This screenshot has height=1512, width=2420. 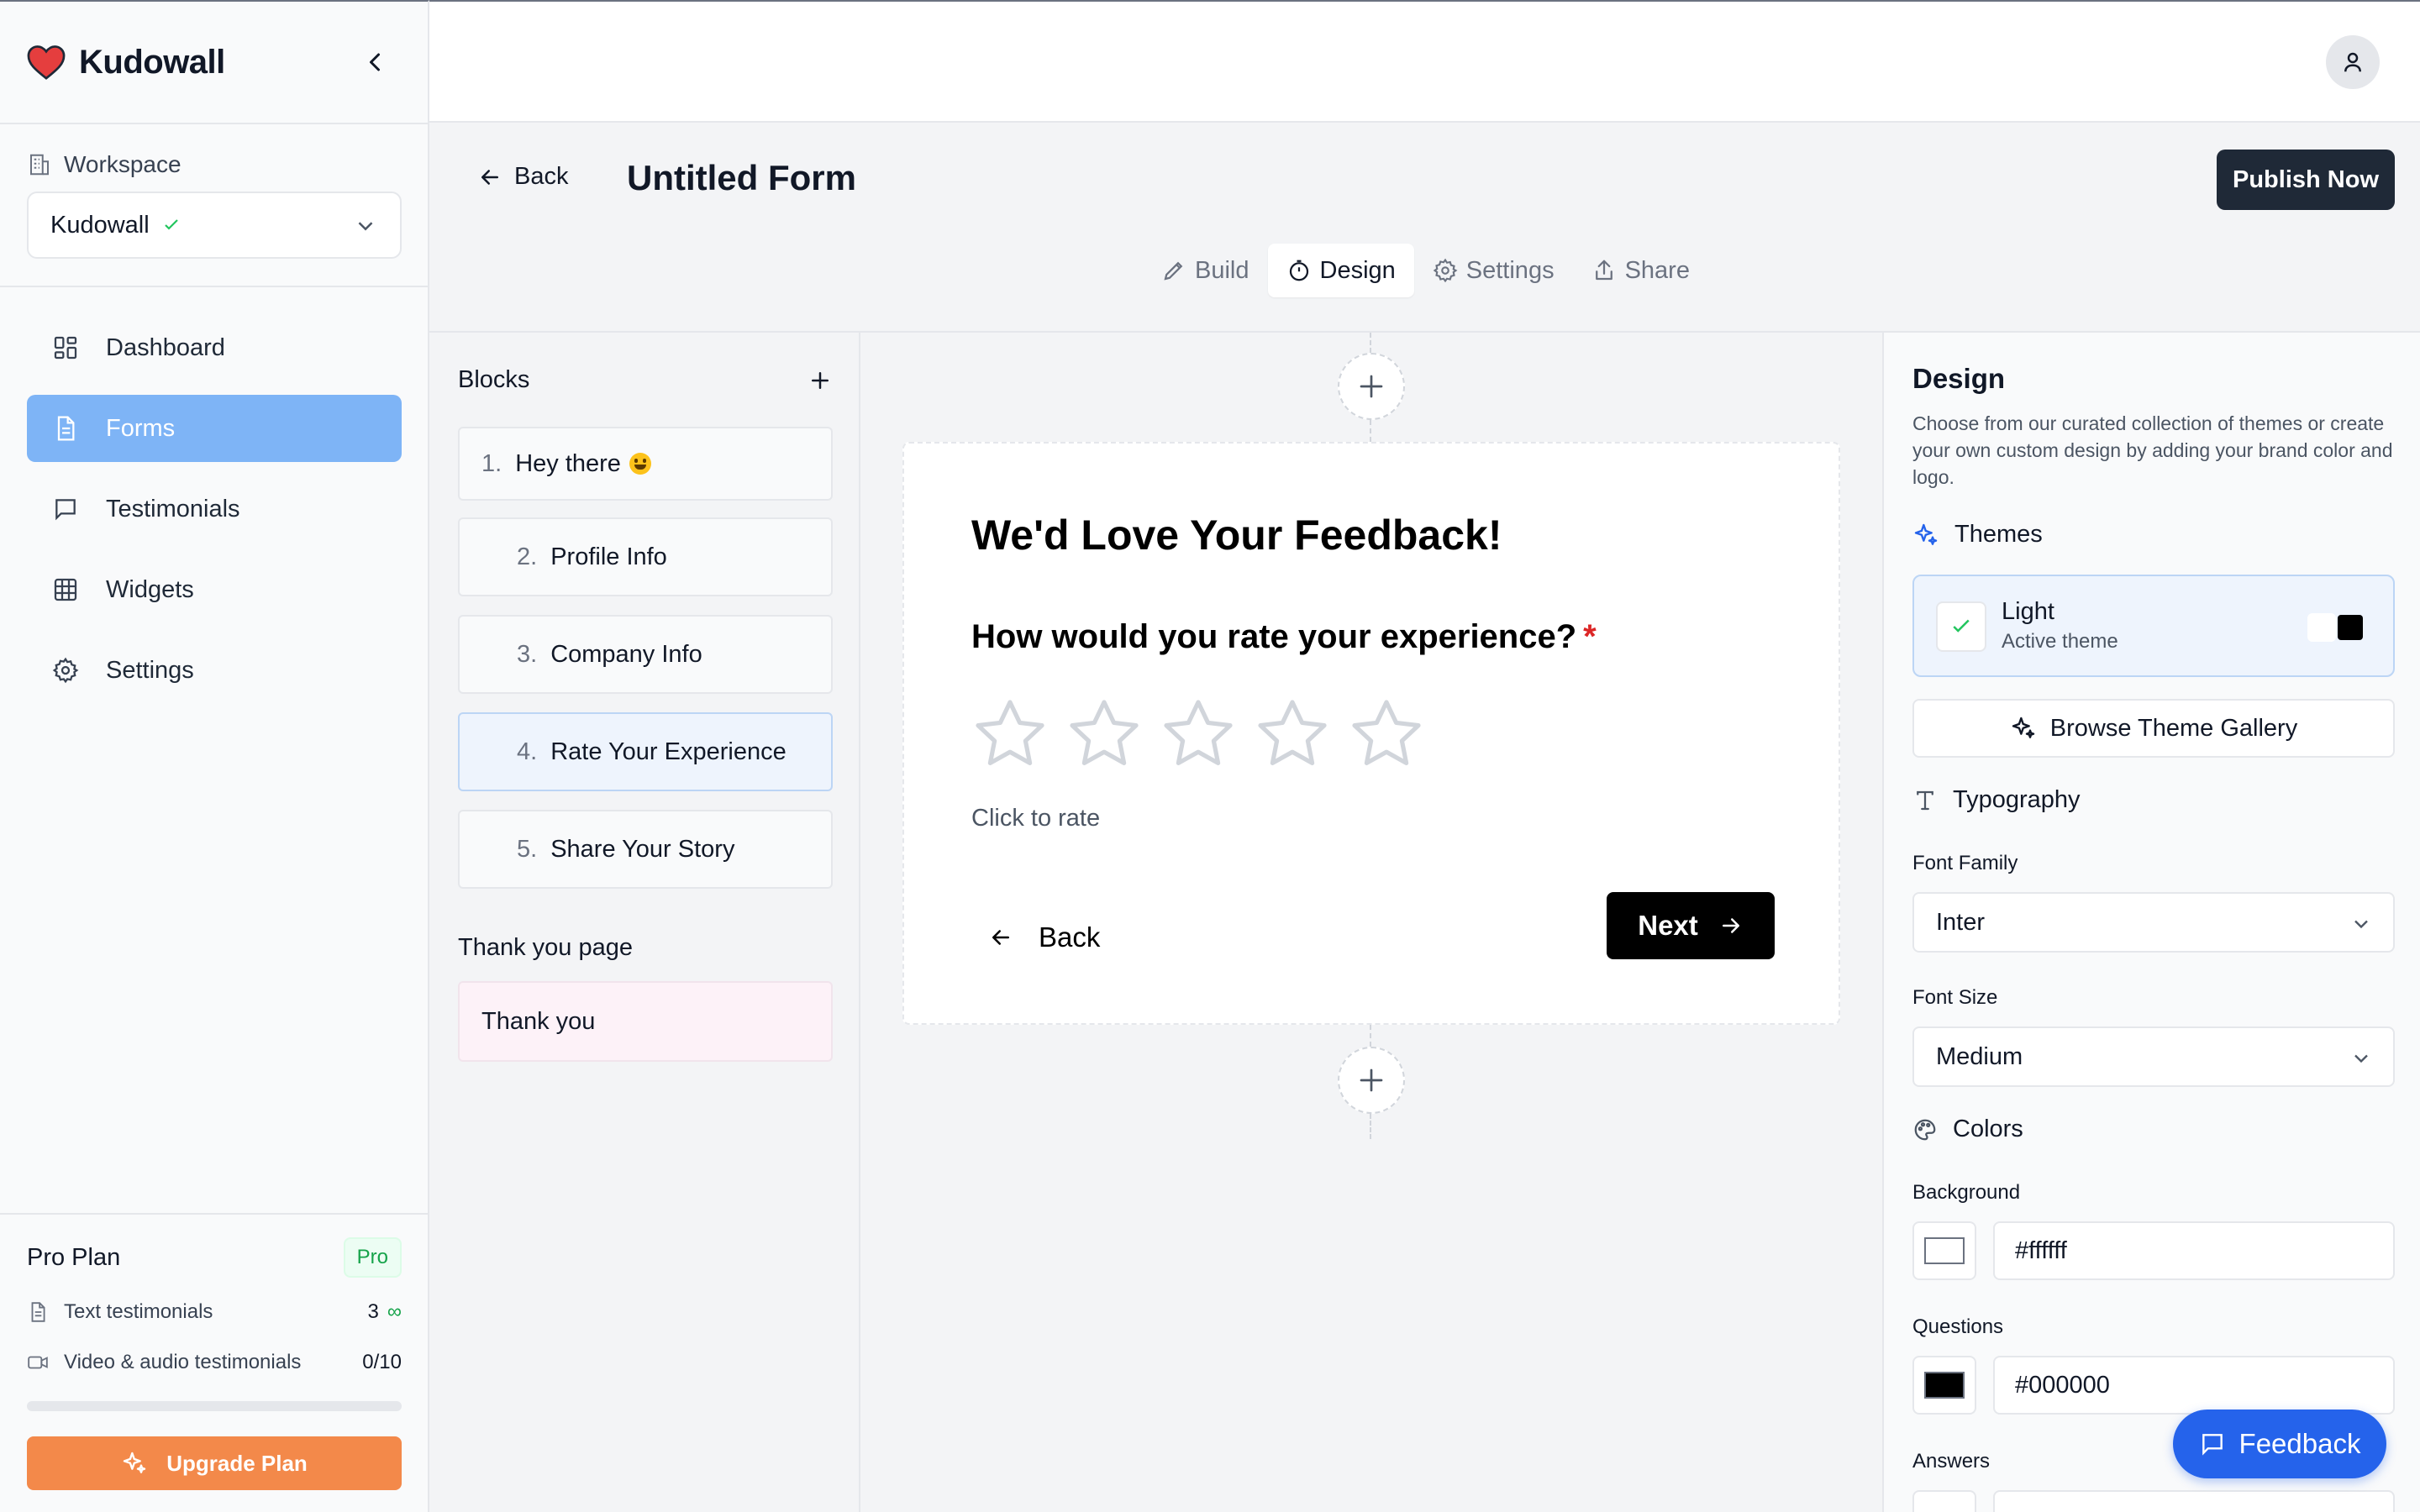 I want to click on add-block-above-button, so click(x=1372, y=386).